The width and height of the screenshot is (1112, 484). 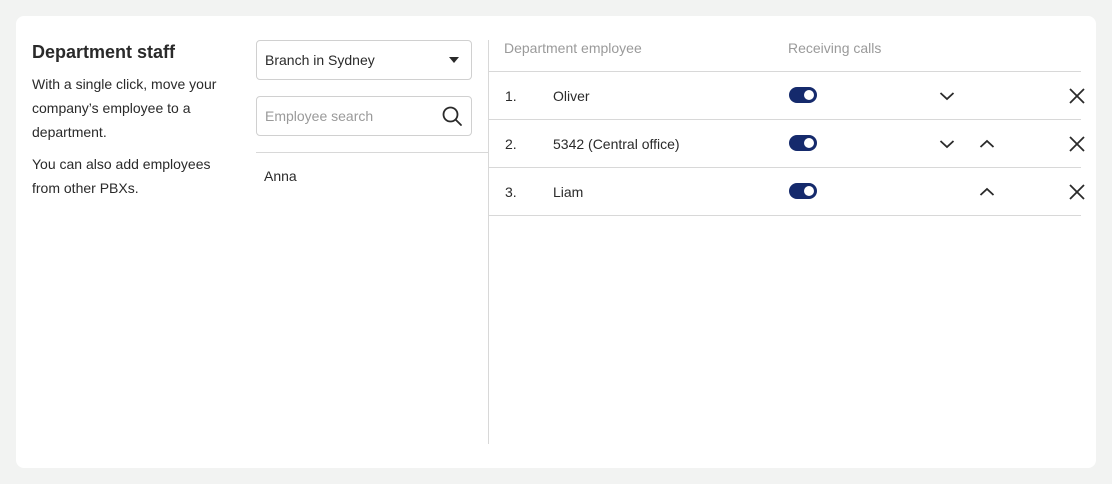 I want to click on branch-select-value: Branch in Sydney, so click(x=320, y=60).